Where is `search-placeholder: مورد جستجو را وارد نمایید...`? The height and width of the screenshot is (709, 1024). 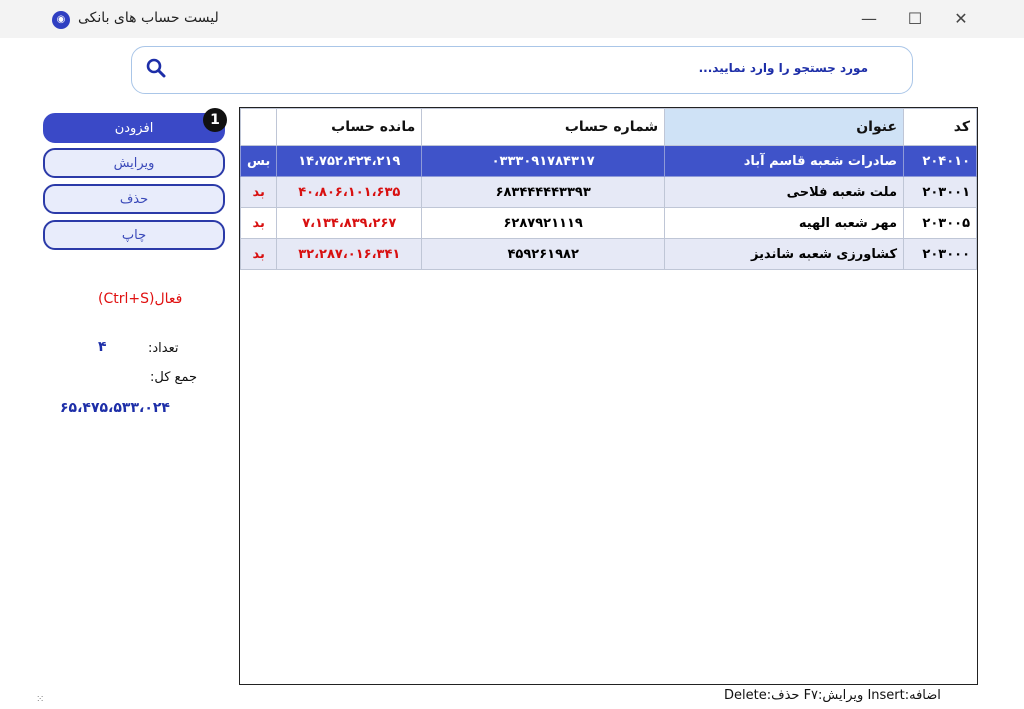
search-placeholder: مورد جستجو را وارد نمایید... is located at coordinates (783, 68).